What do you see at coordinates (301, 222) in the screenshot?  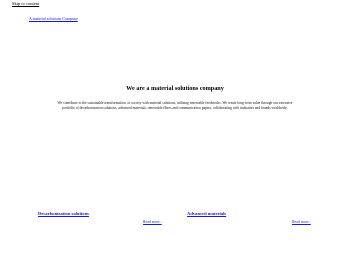 I see `read-more-link-advanced-materials: Read more ›` at bounding box center [301, 222].